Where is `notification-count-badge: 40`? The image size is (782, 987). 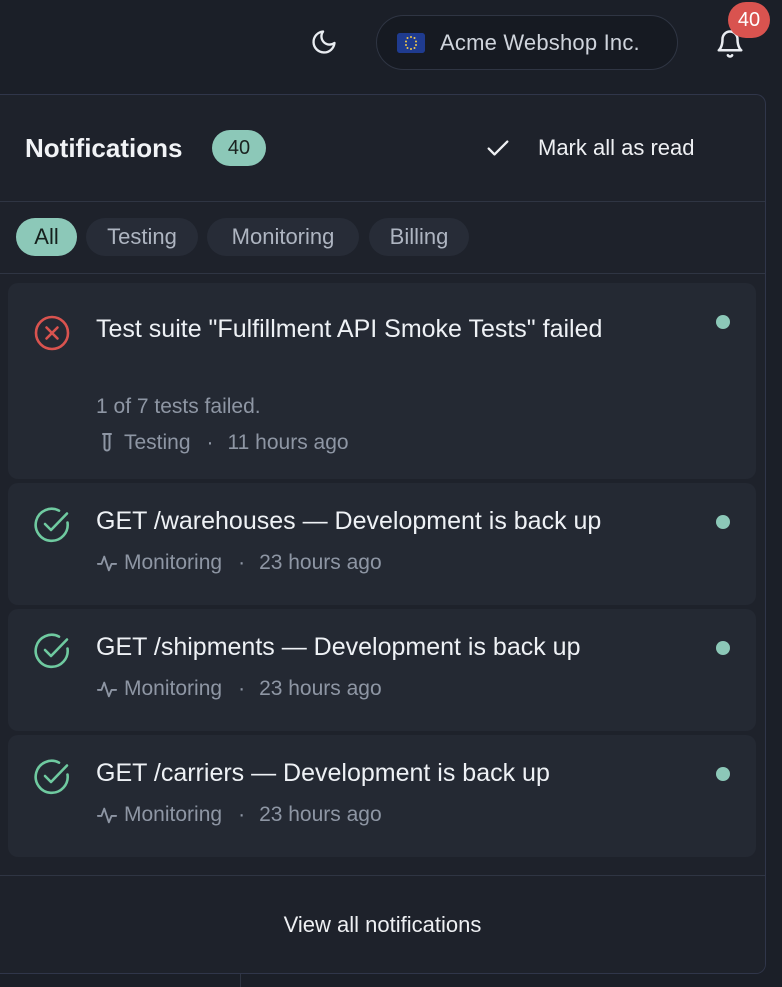 notification-count-badge: 40 is located at coordinates (749, 20).